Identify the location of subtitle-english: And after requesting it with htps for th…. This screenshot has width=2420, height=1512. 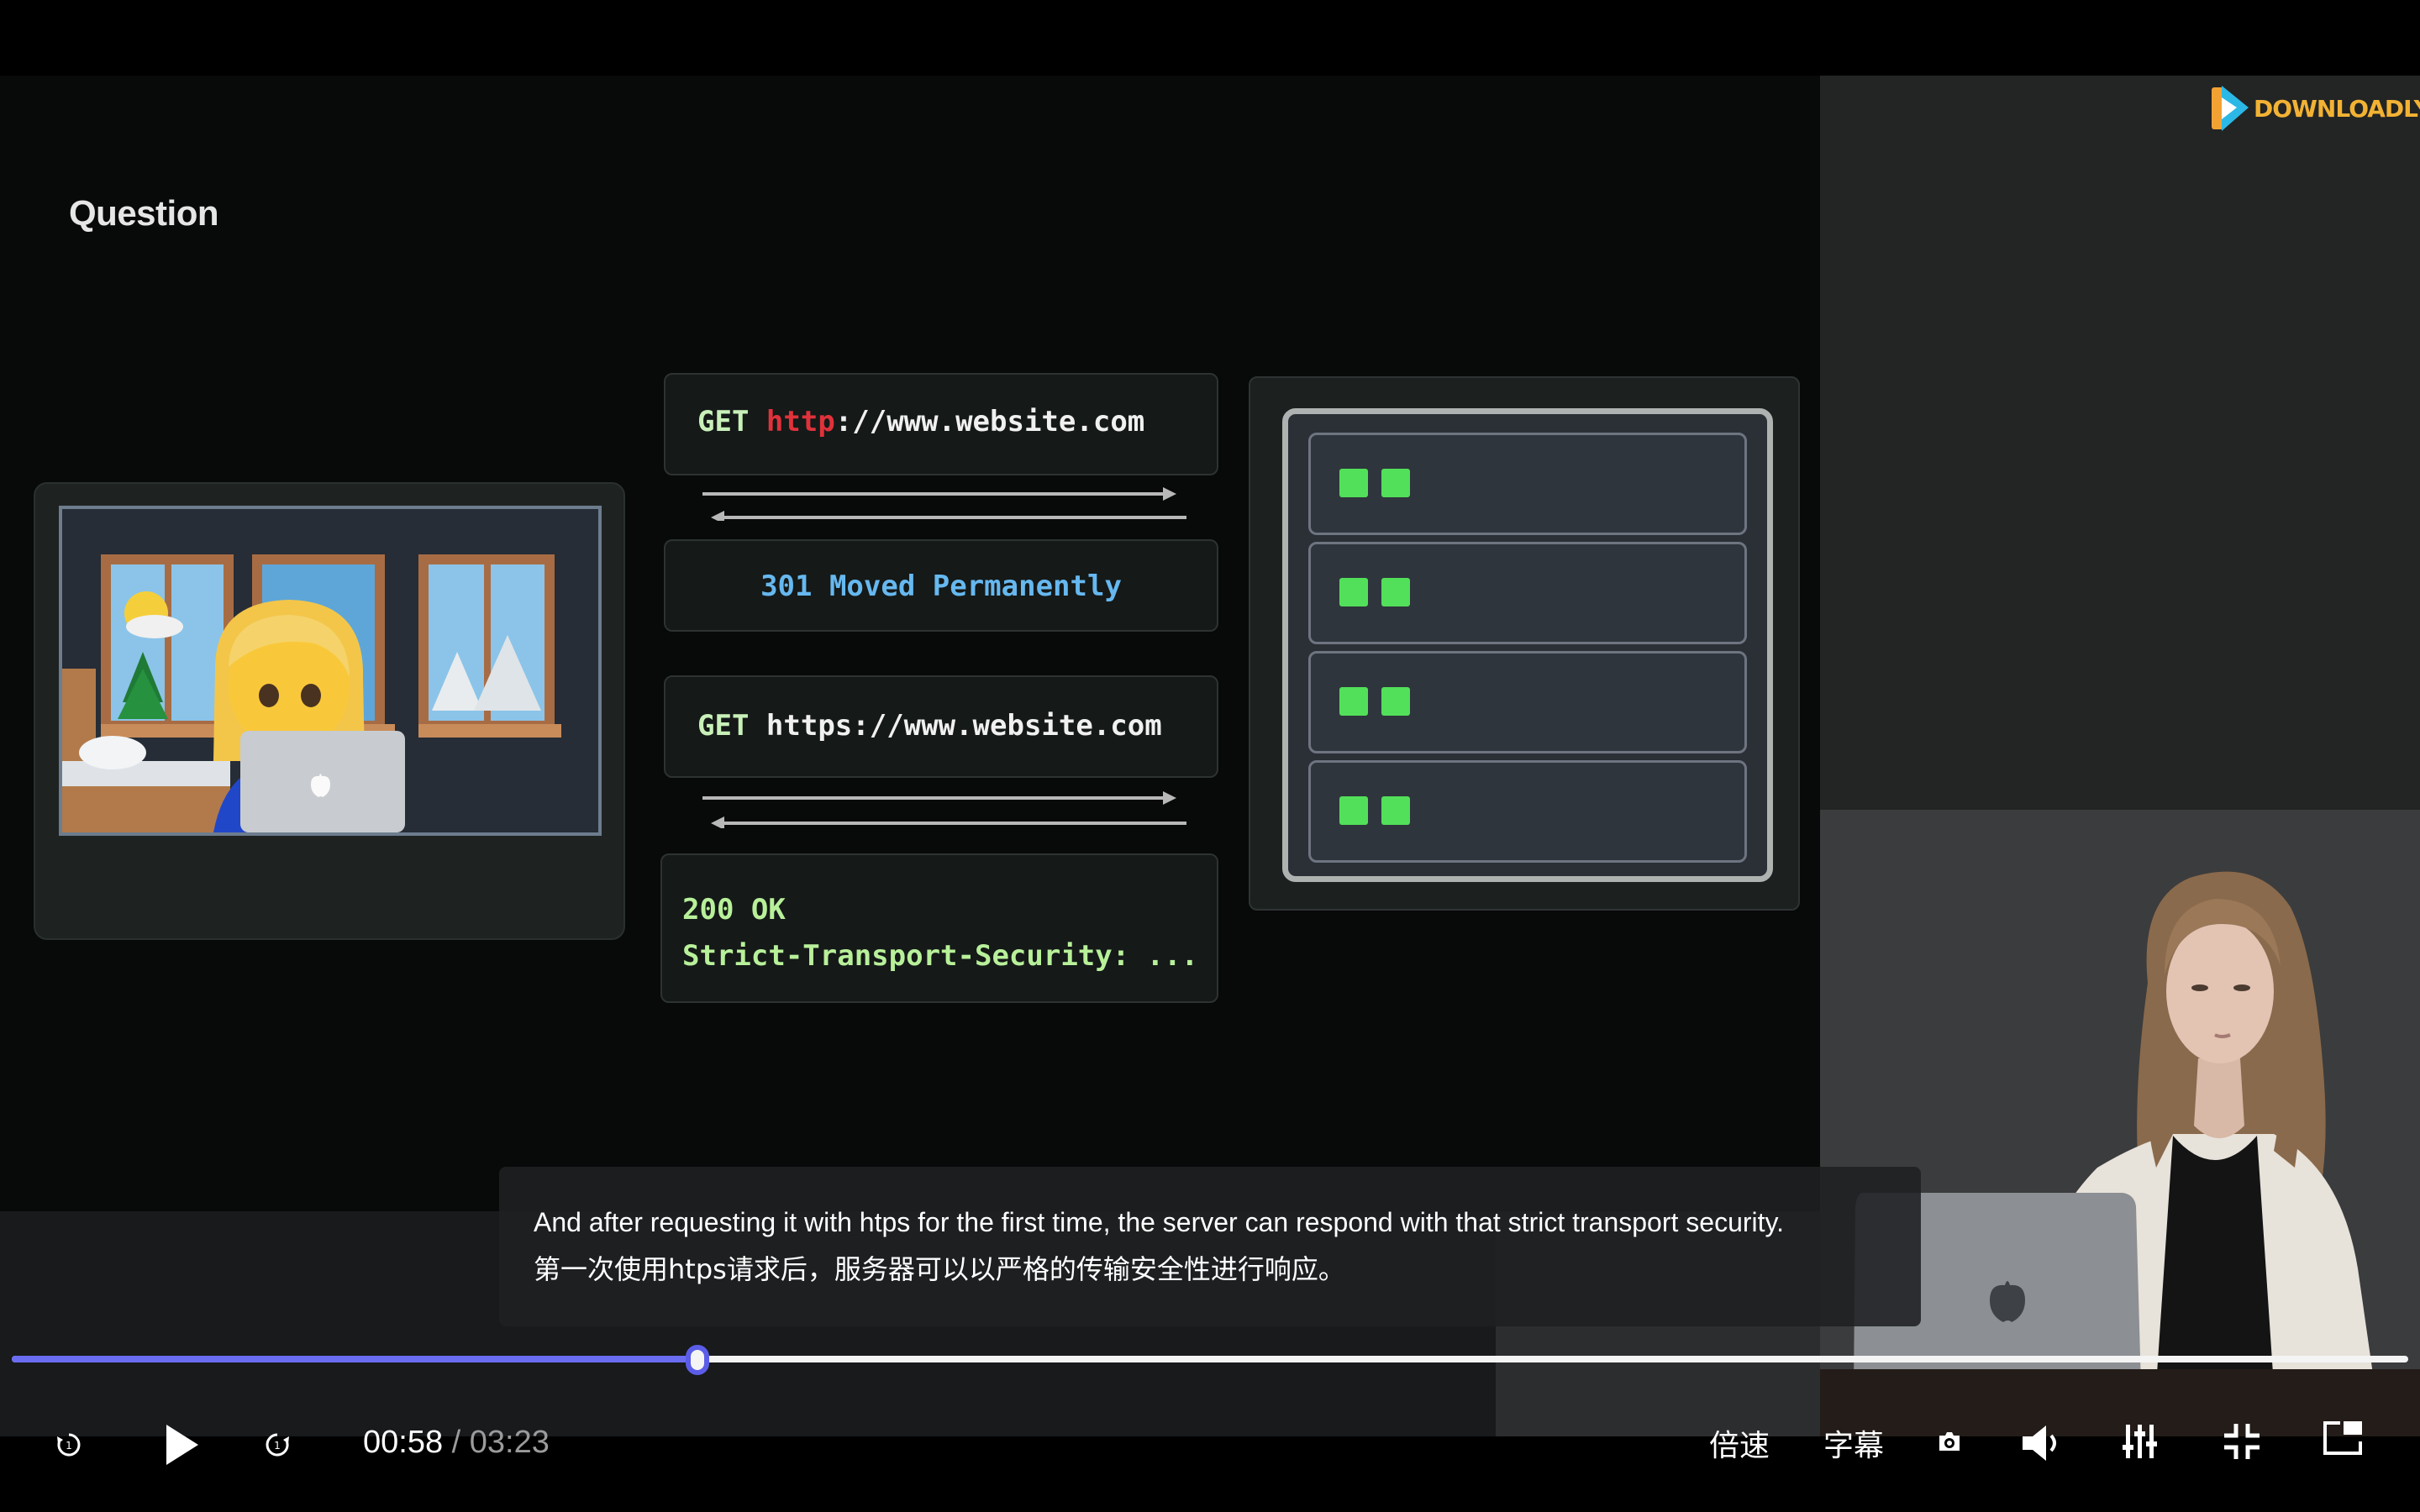
(1159, 1222).